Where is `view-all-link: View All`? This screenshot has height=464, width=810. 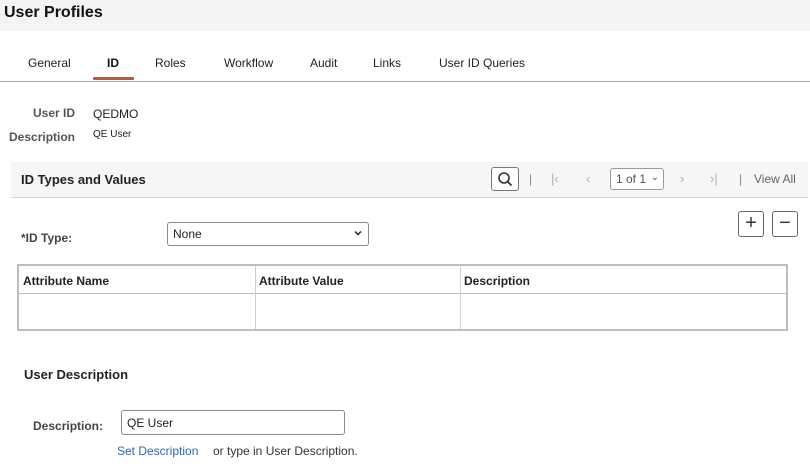 view-all-link: View All is located at coordinates (775, 179).